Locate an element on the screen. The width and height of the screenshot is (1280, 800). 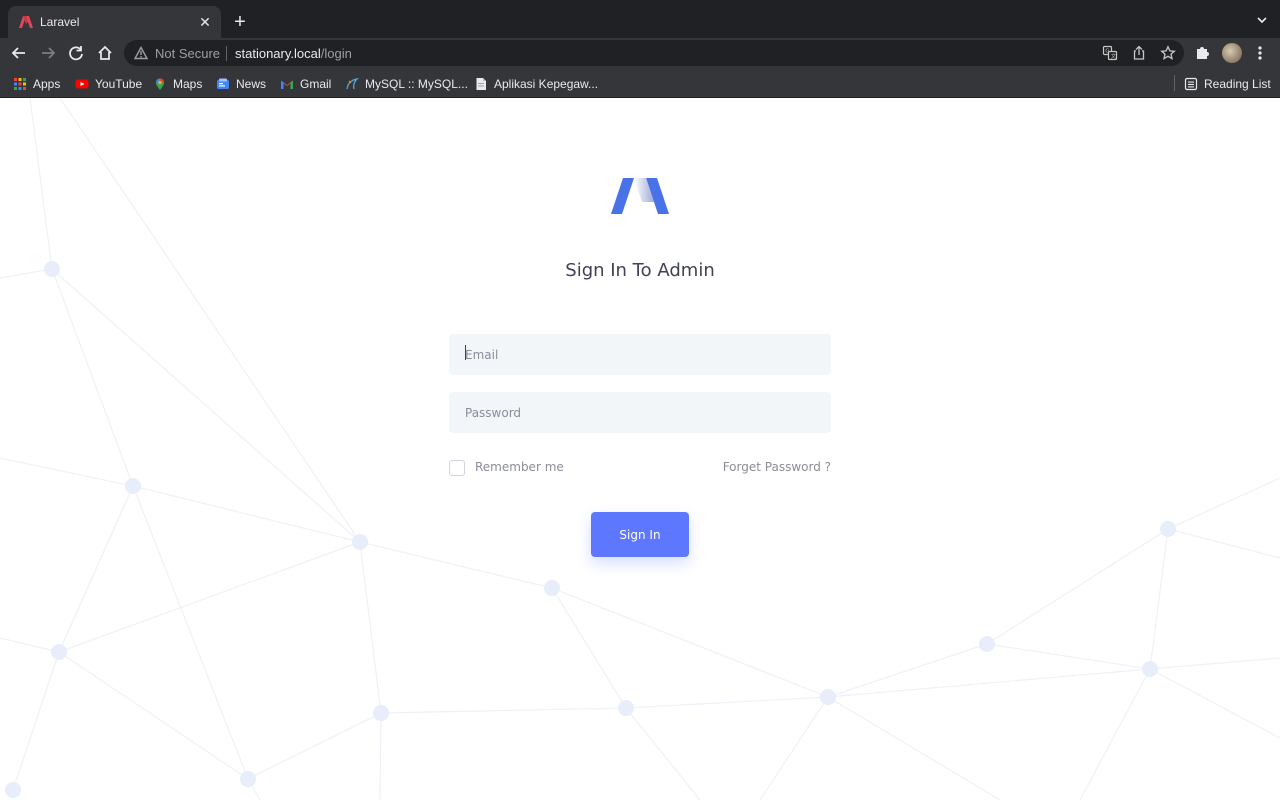
bookmark-label: Maps is located at coordinates (188, 83).